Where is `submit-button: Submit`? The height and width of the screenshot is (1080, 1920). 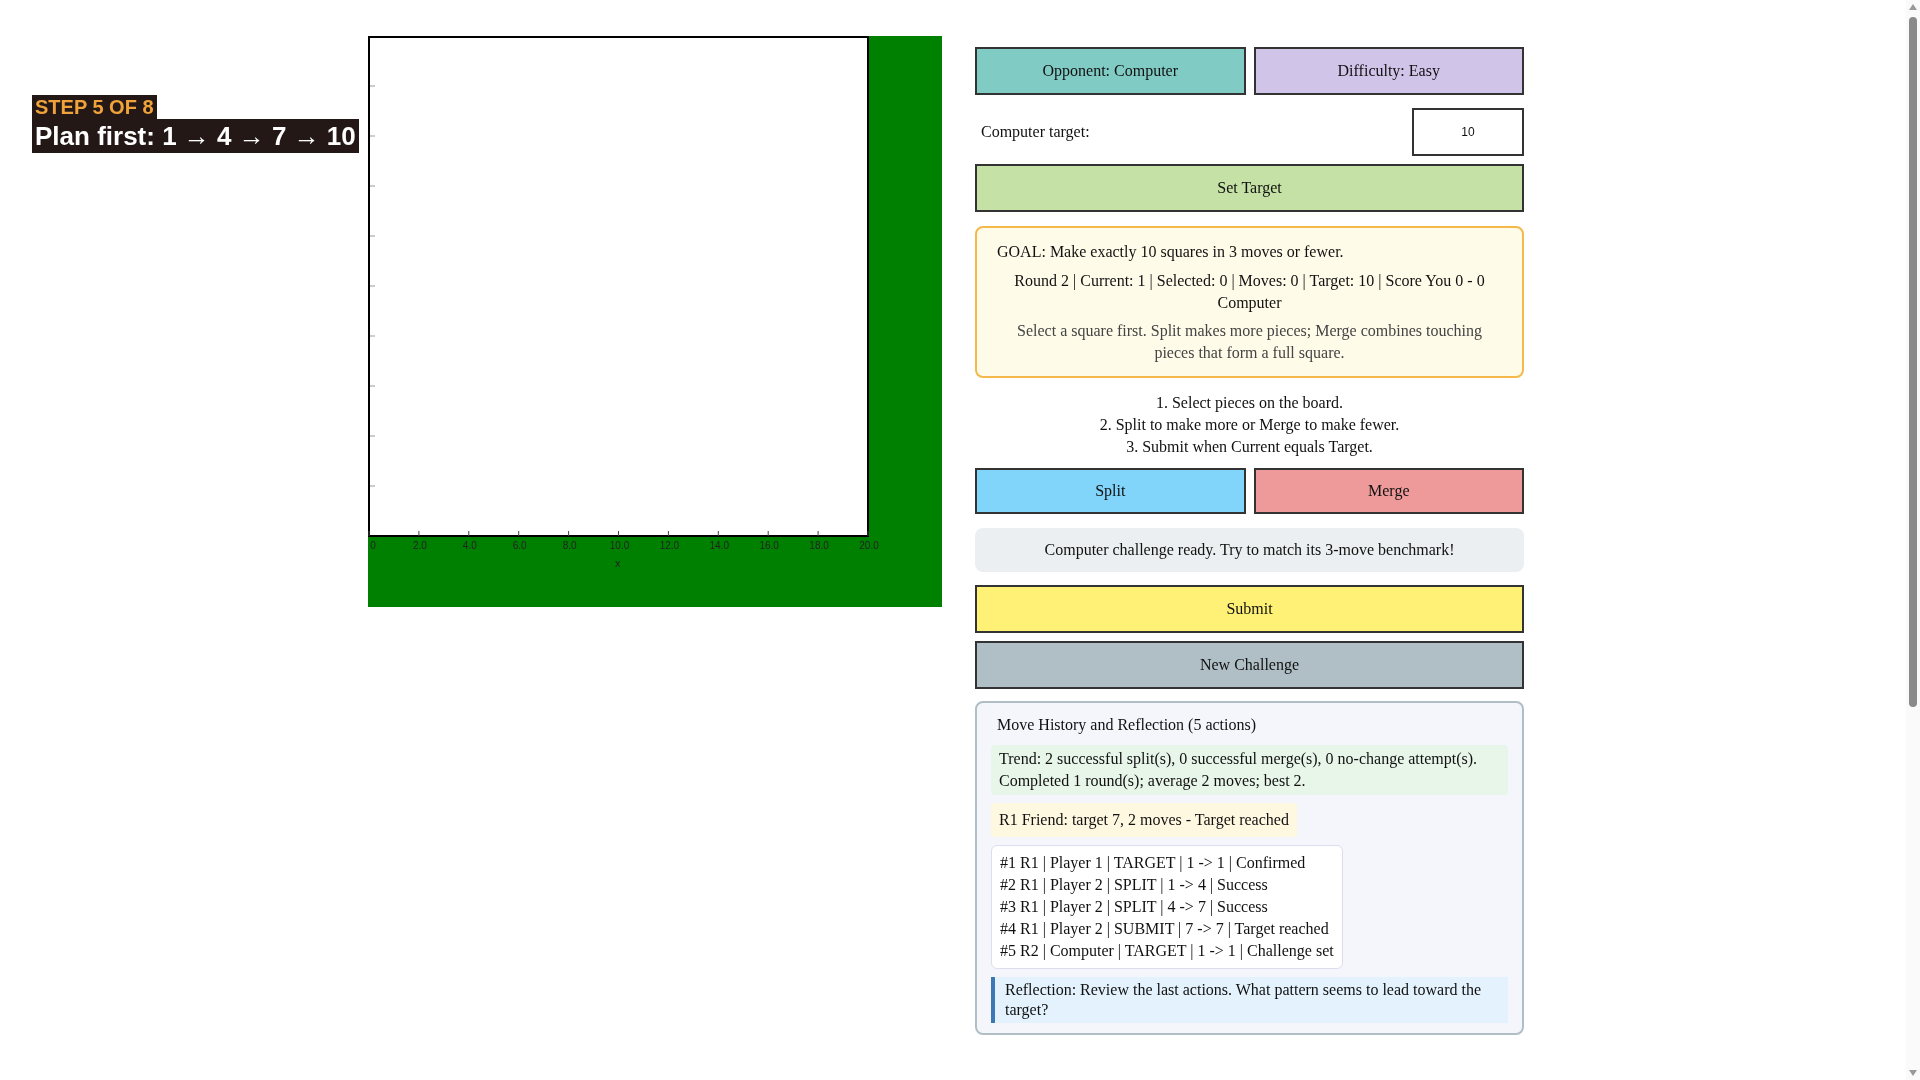
submit-button: Submit is located at coordinates (1249, 609).